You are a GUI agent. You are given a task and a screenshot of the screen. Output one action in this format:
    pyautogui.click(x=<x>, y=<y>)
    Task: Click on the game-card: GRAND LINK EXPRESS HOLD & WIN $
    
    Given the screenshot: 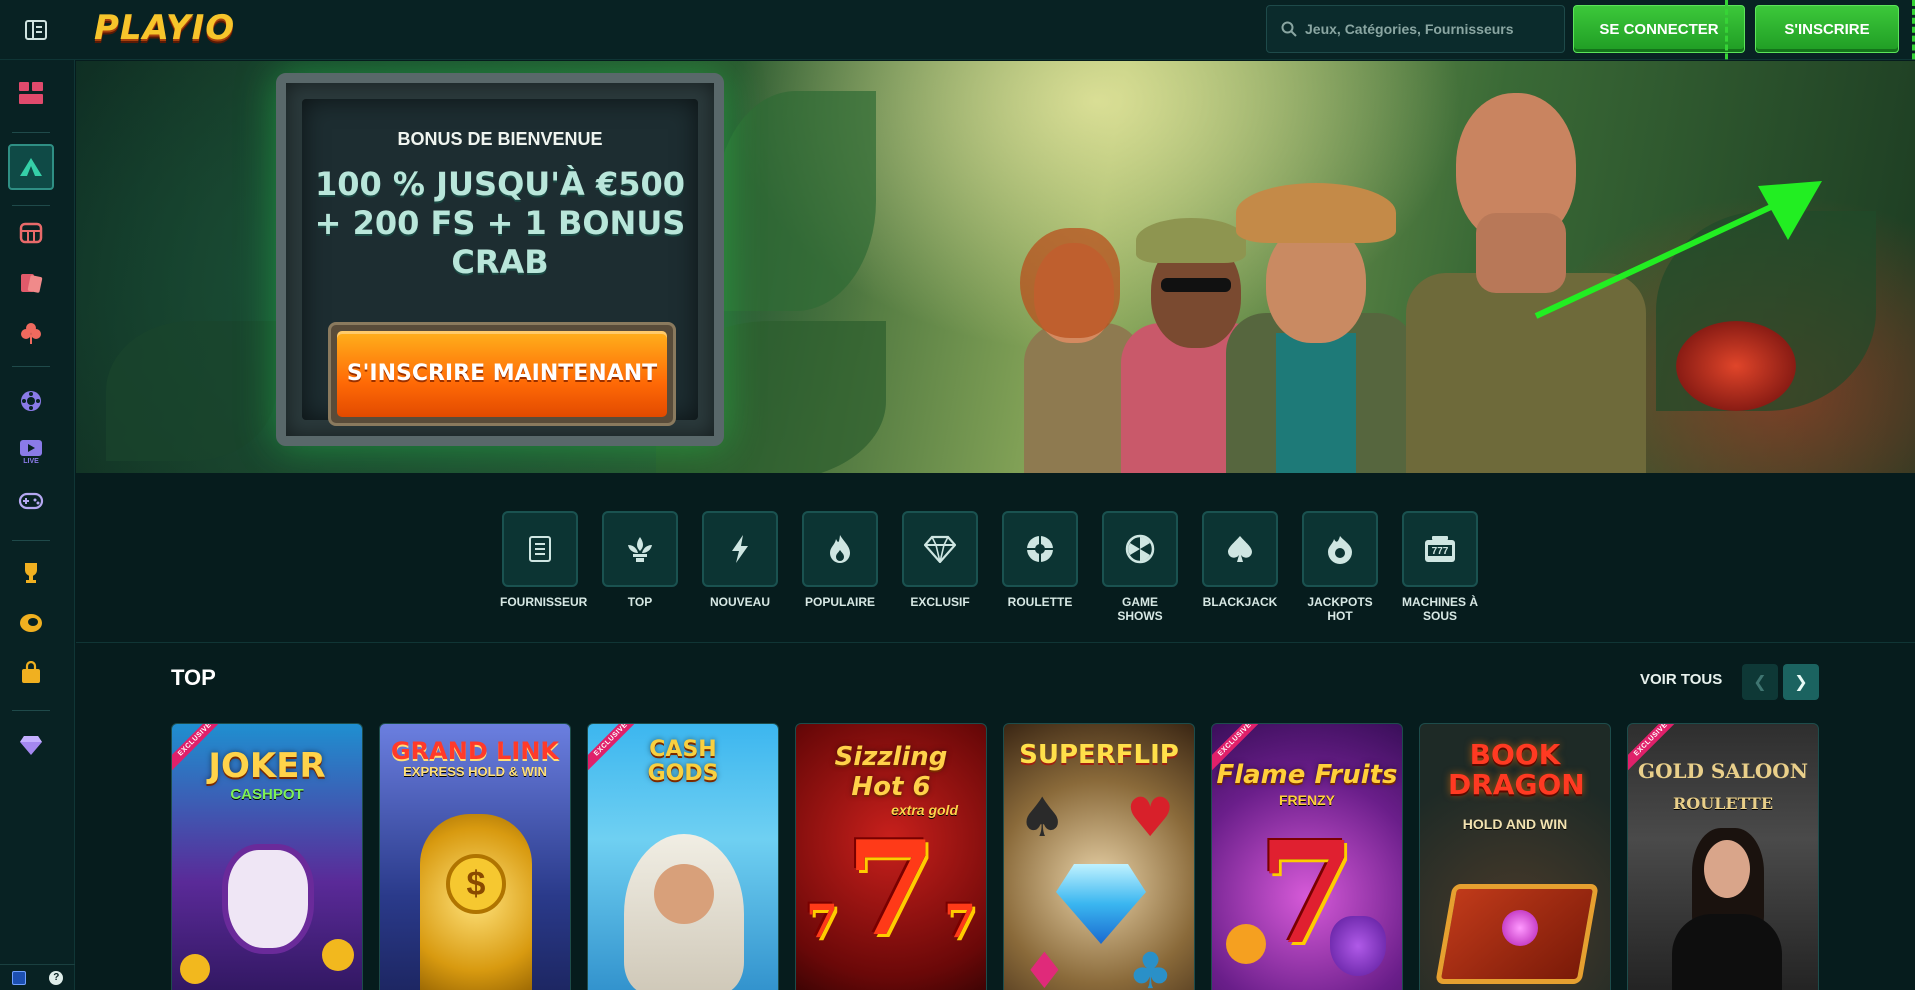 What is the action you would take?
    pyautogui.click(x=475, y=856)
    